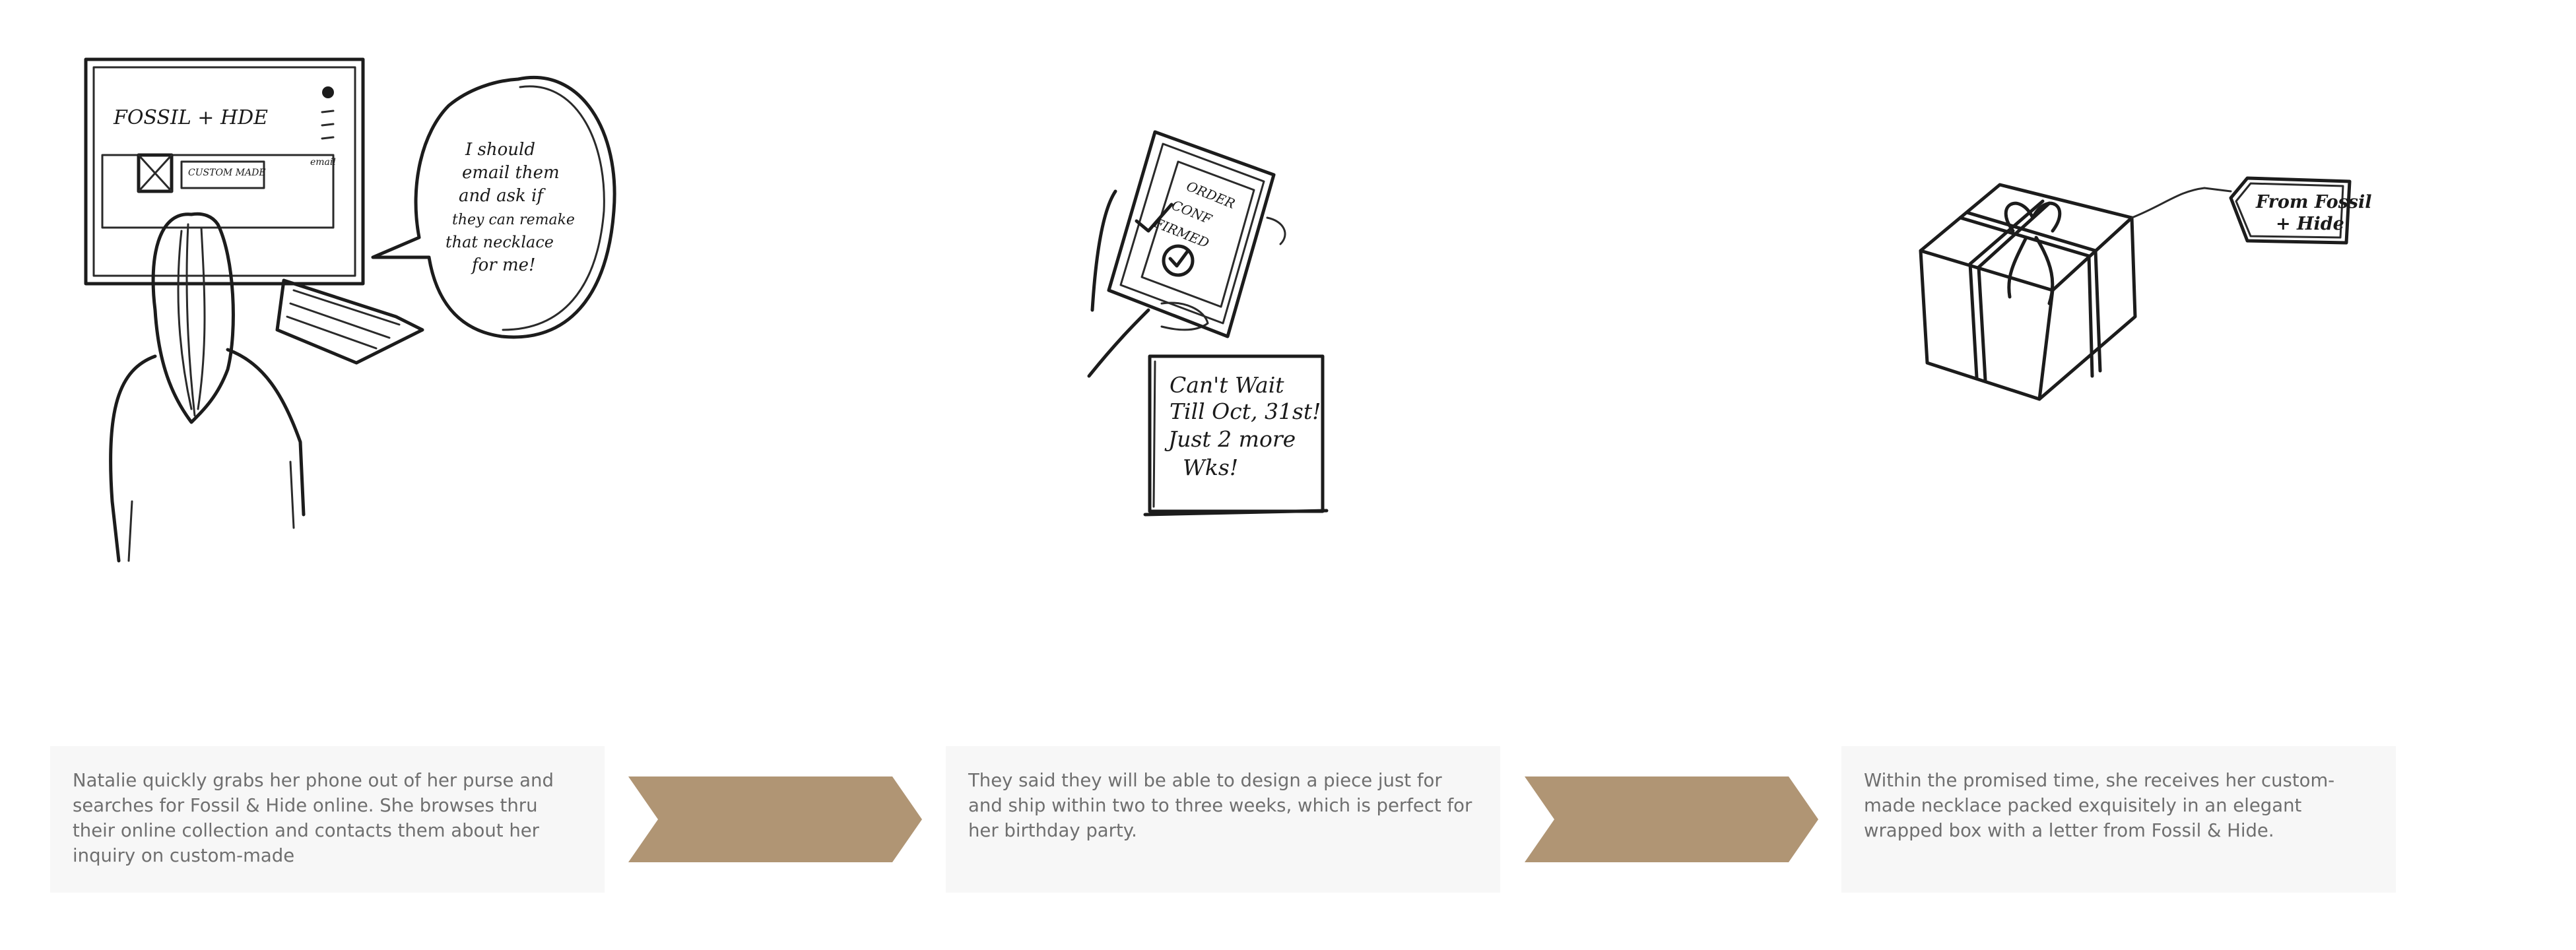 Image resolution: width=2576 pixels, height=950 pixels. What do you see at coordinates (207, 387) in the screenshot?
I see `person-icon` at bounding box center [207, 387].